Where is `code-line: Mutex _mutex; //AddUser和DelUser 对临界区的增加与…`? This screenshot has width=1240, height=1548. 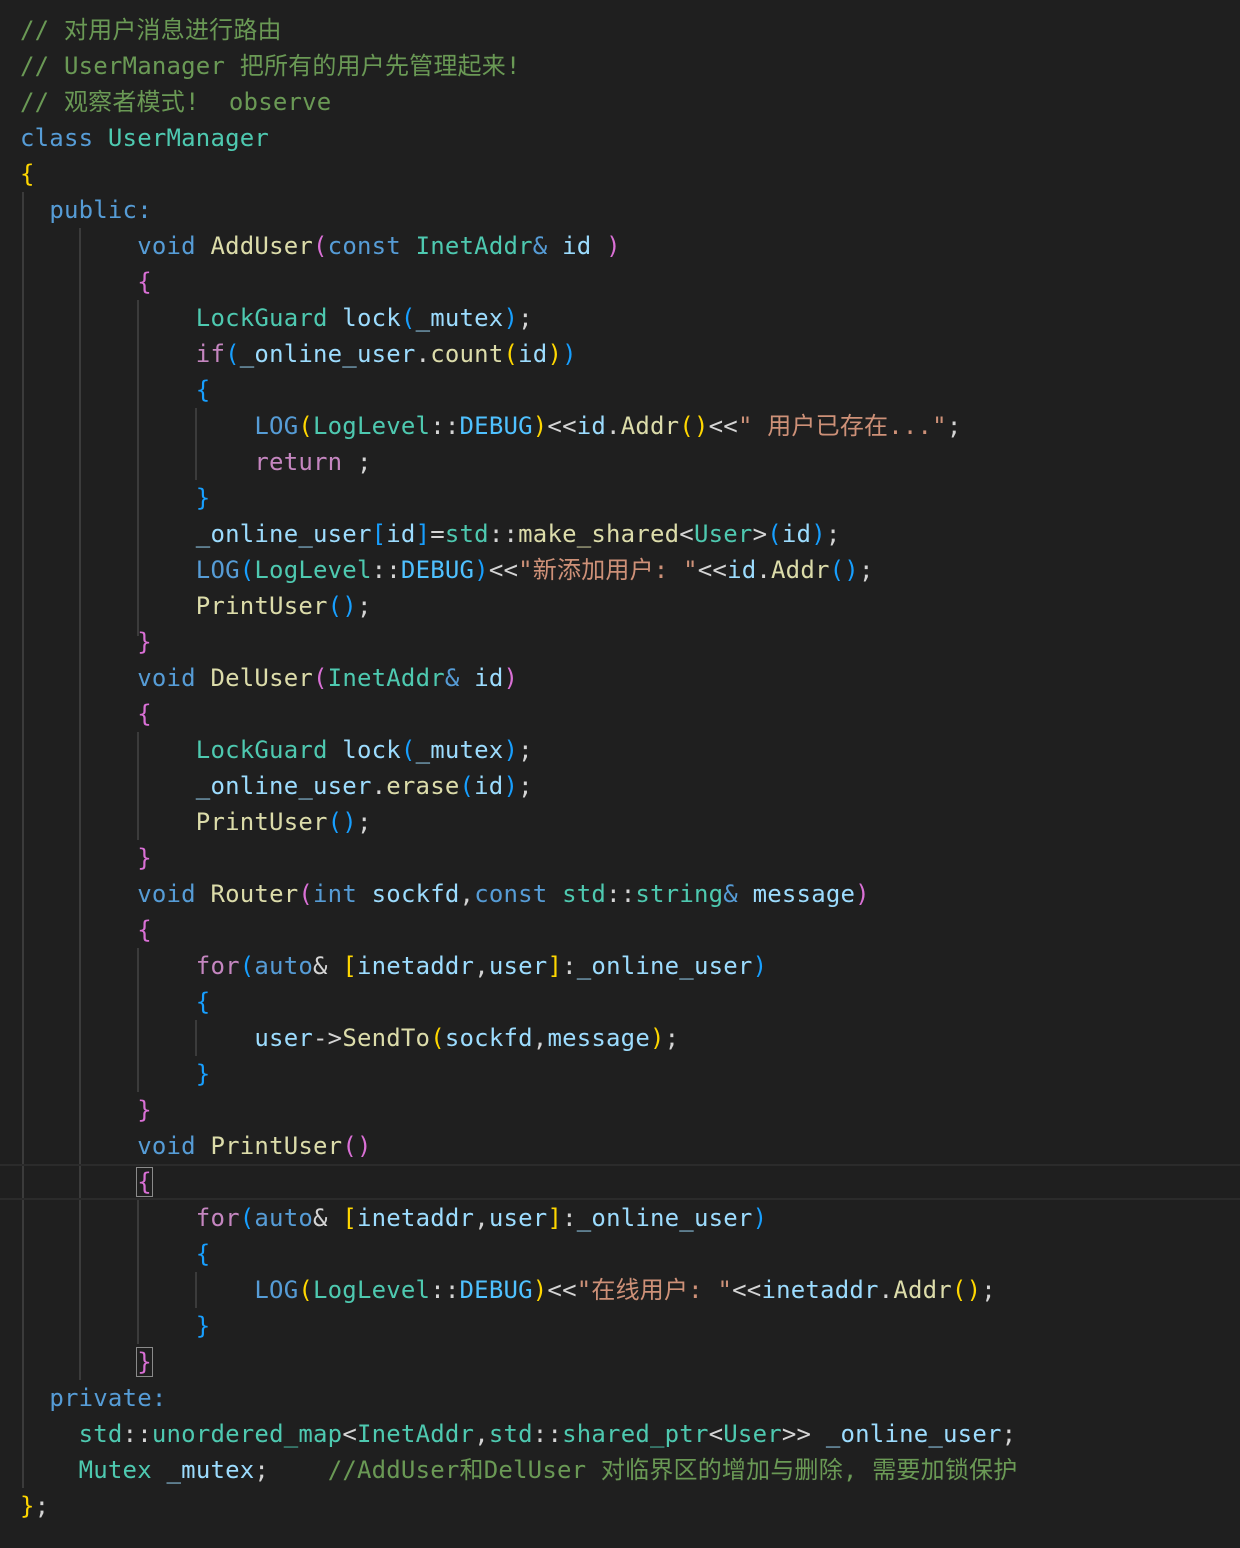
code-line: Mutex _mutex; //AddUser和DelUser 对临界区的增加与… is located at coordinates (620, 1470).